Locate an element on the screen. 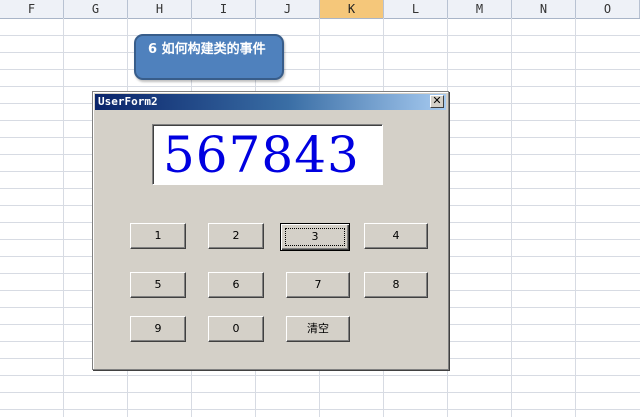 Image resolution: width=640 pixels, height=417 pixels. digit-7-button: 7 is located at coordinates (318, 285).